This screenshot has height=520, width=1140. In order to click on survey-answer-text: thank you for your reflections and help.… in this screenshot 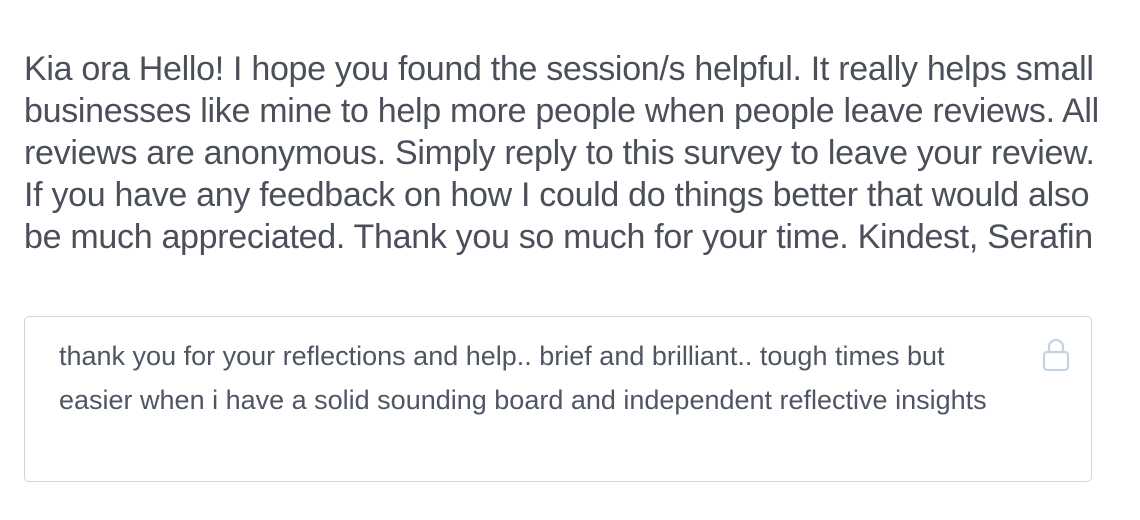, I will do `click(523, 378)`.